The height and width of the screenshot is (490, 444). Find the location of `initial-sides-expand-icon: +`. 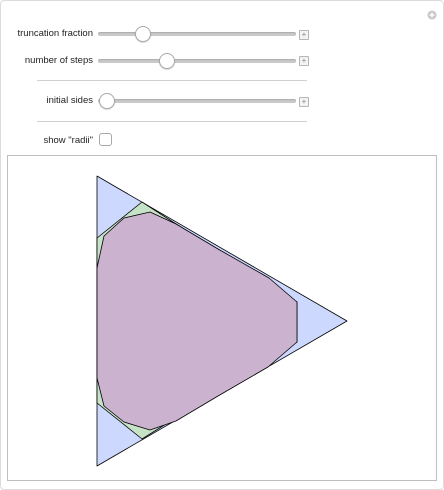

initial-sides-expand-icon: + is located at coordinates (304, 102).